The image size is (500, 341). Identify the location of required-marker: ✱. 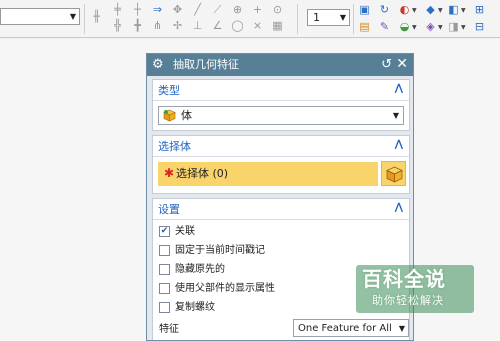
(169, 173).